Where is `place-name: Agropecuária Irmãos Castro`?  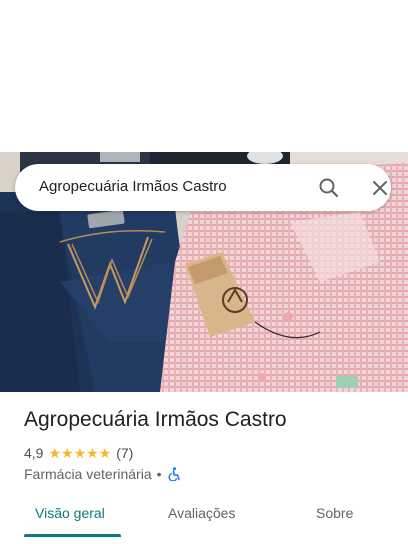 place-name: Agropecuária Irmãos Castro is located at coordinates (155, 419).